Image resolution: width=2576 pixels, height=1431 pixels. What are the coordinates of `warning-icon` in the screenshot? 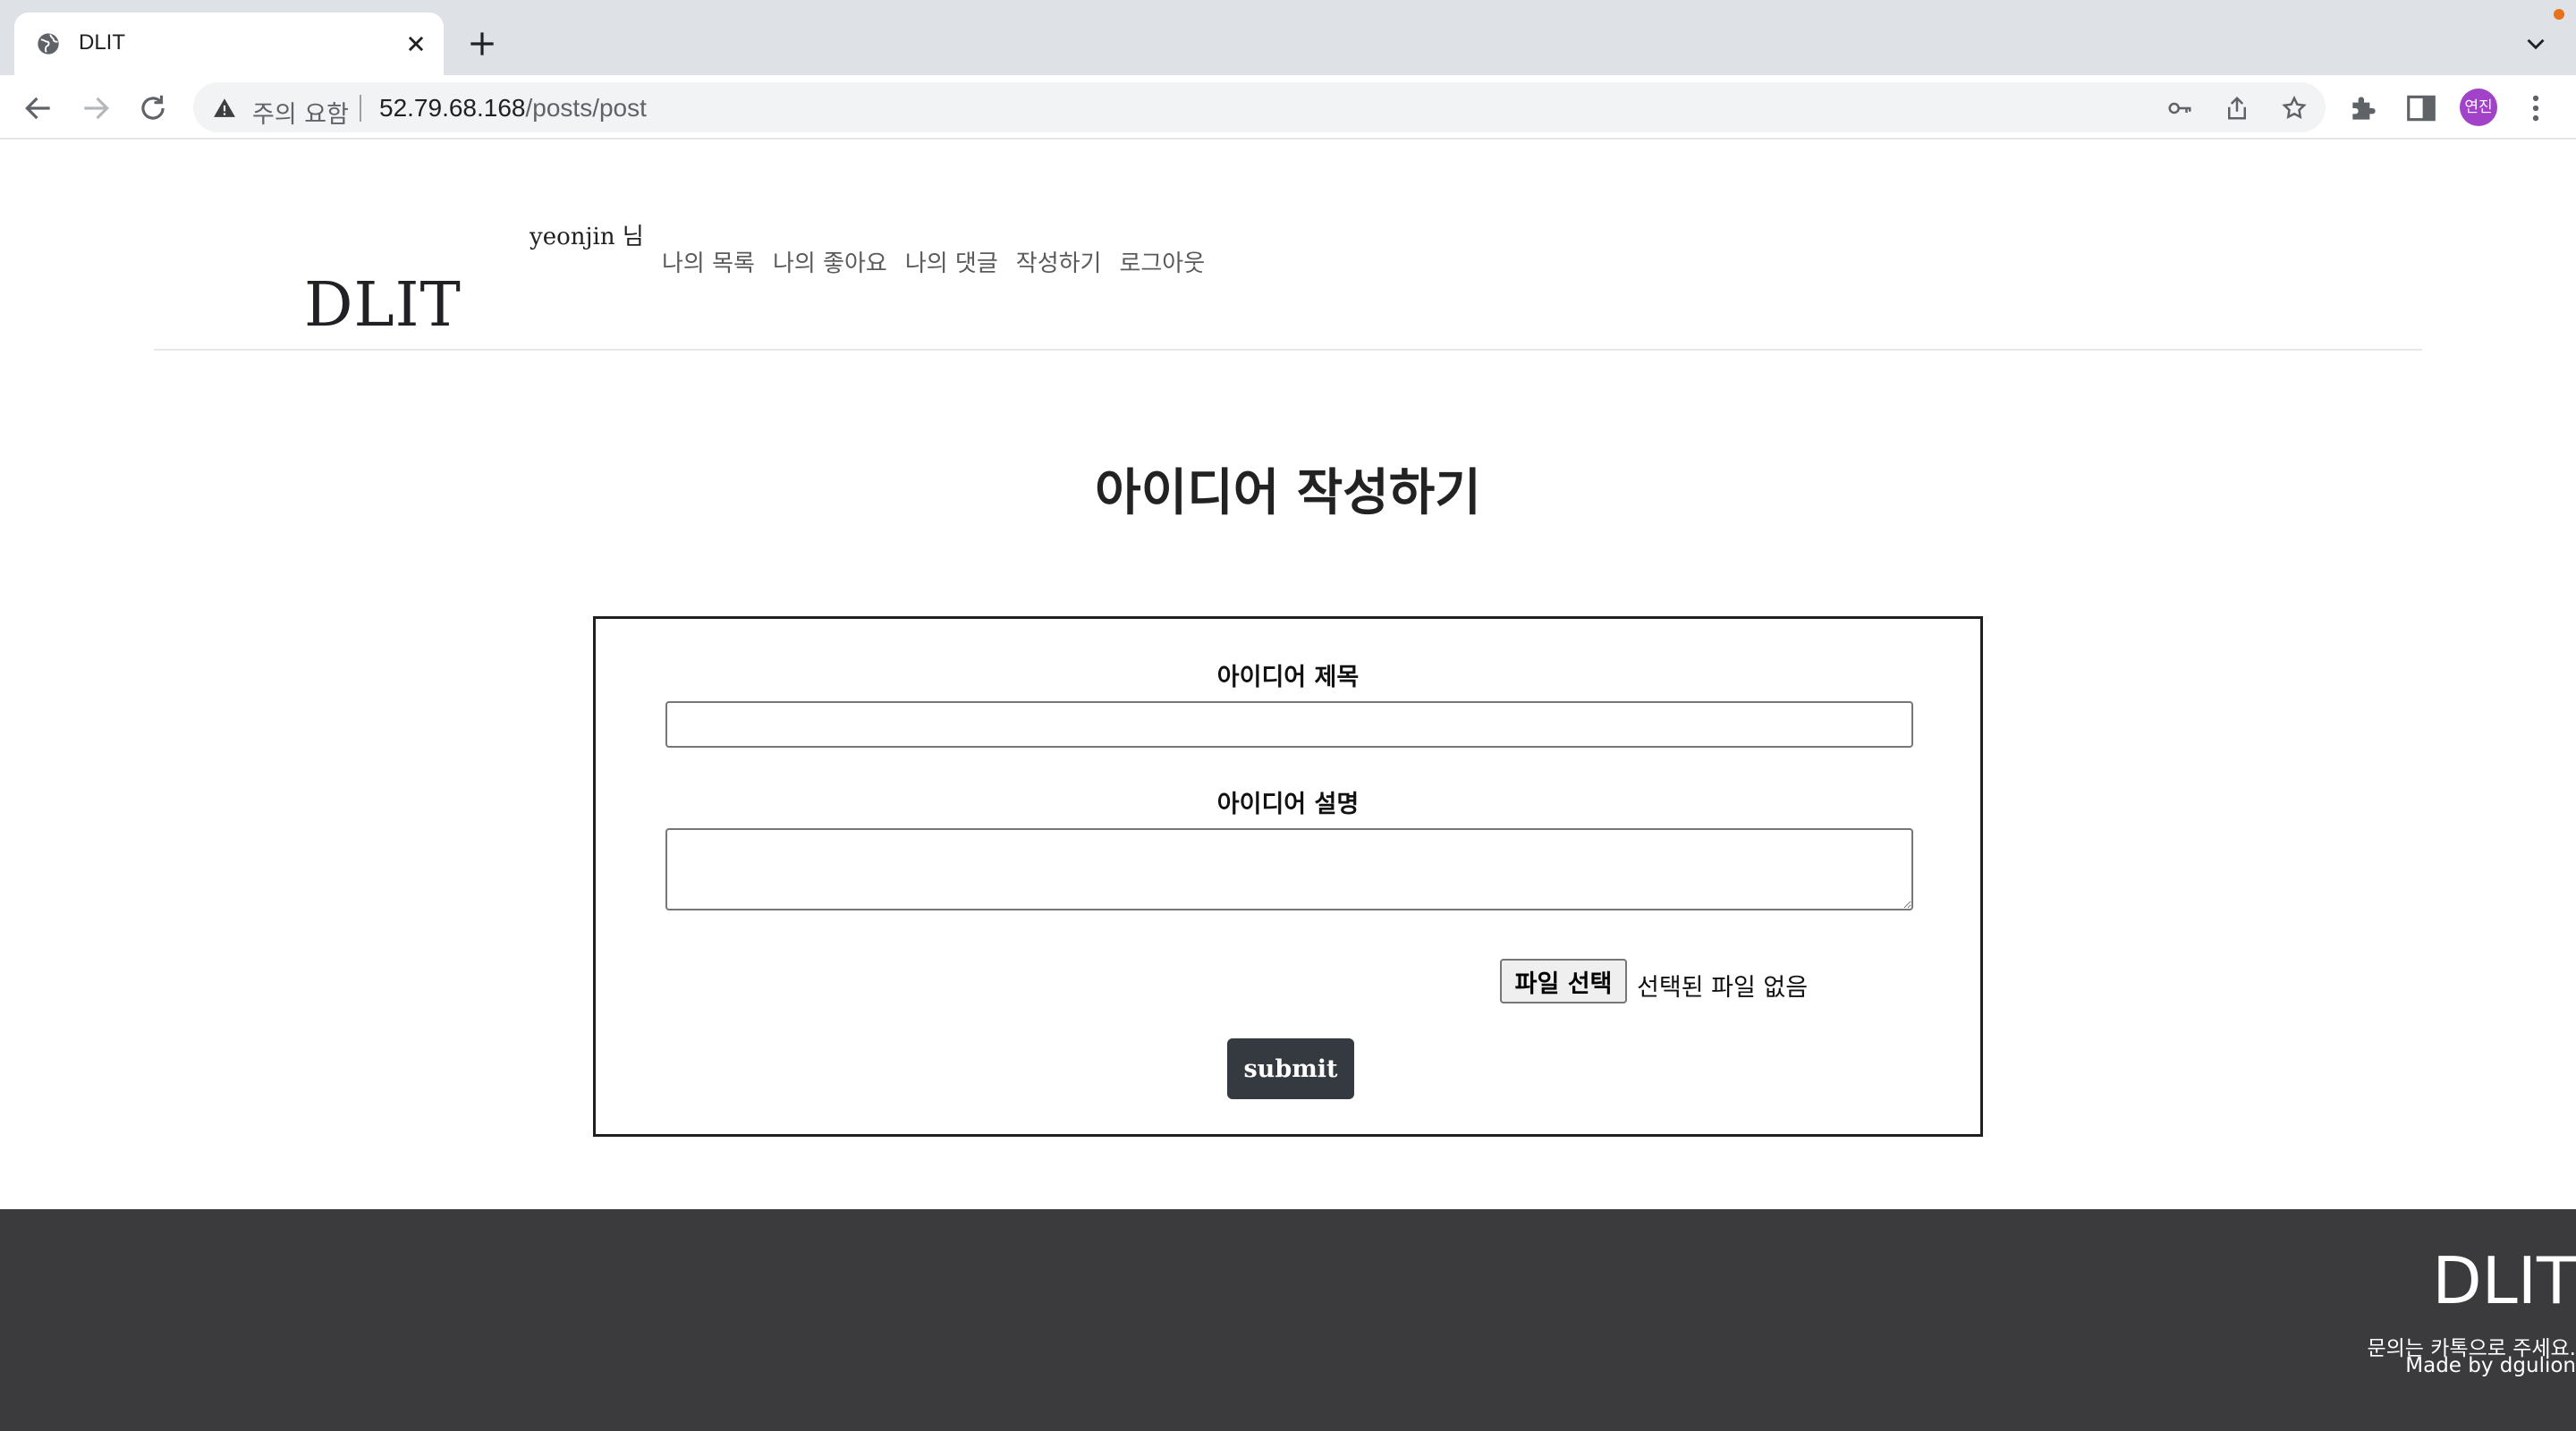 It's located at (224, 108).